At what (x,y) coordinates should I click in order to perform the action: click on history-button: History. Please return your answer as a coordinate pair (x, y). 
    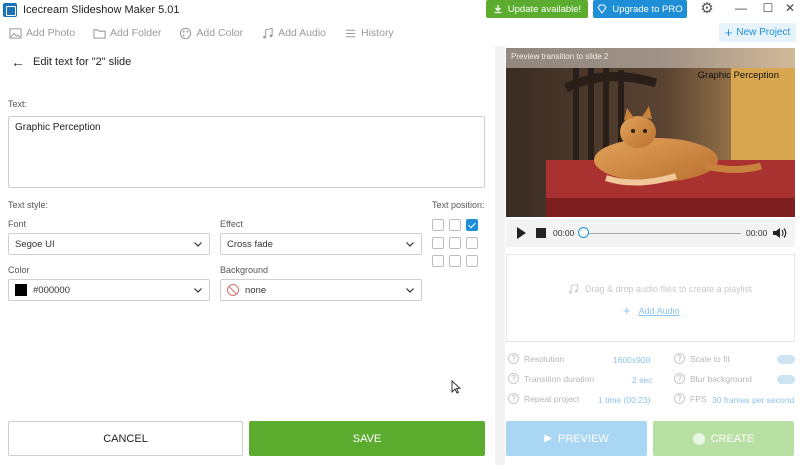
    Looking at the image, I should click on (369, 33).